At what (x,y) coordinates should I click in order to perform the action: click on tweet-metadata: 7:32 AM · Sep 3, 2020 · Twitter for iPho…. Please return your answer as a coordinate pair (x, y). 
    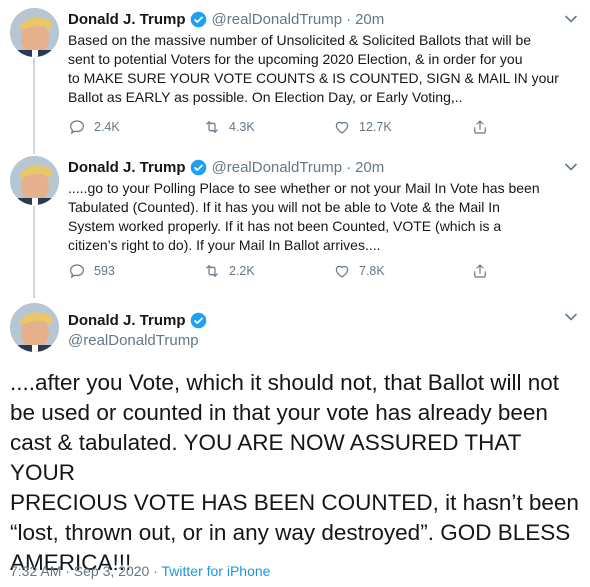
    Looking at the image, I should click on (140, 571).